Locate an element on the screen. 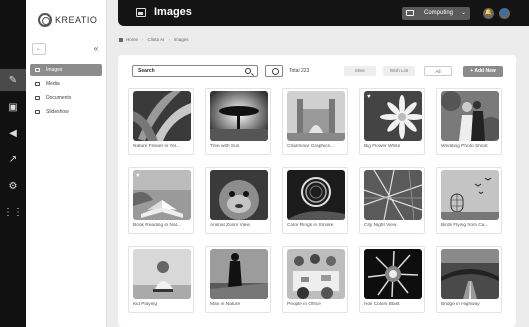  image-card: Animal Zoom View is located at coordinates (238, 200).